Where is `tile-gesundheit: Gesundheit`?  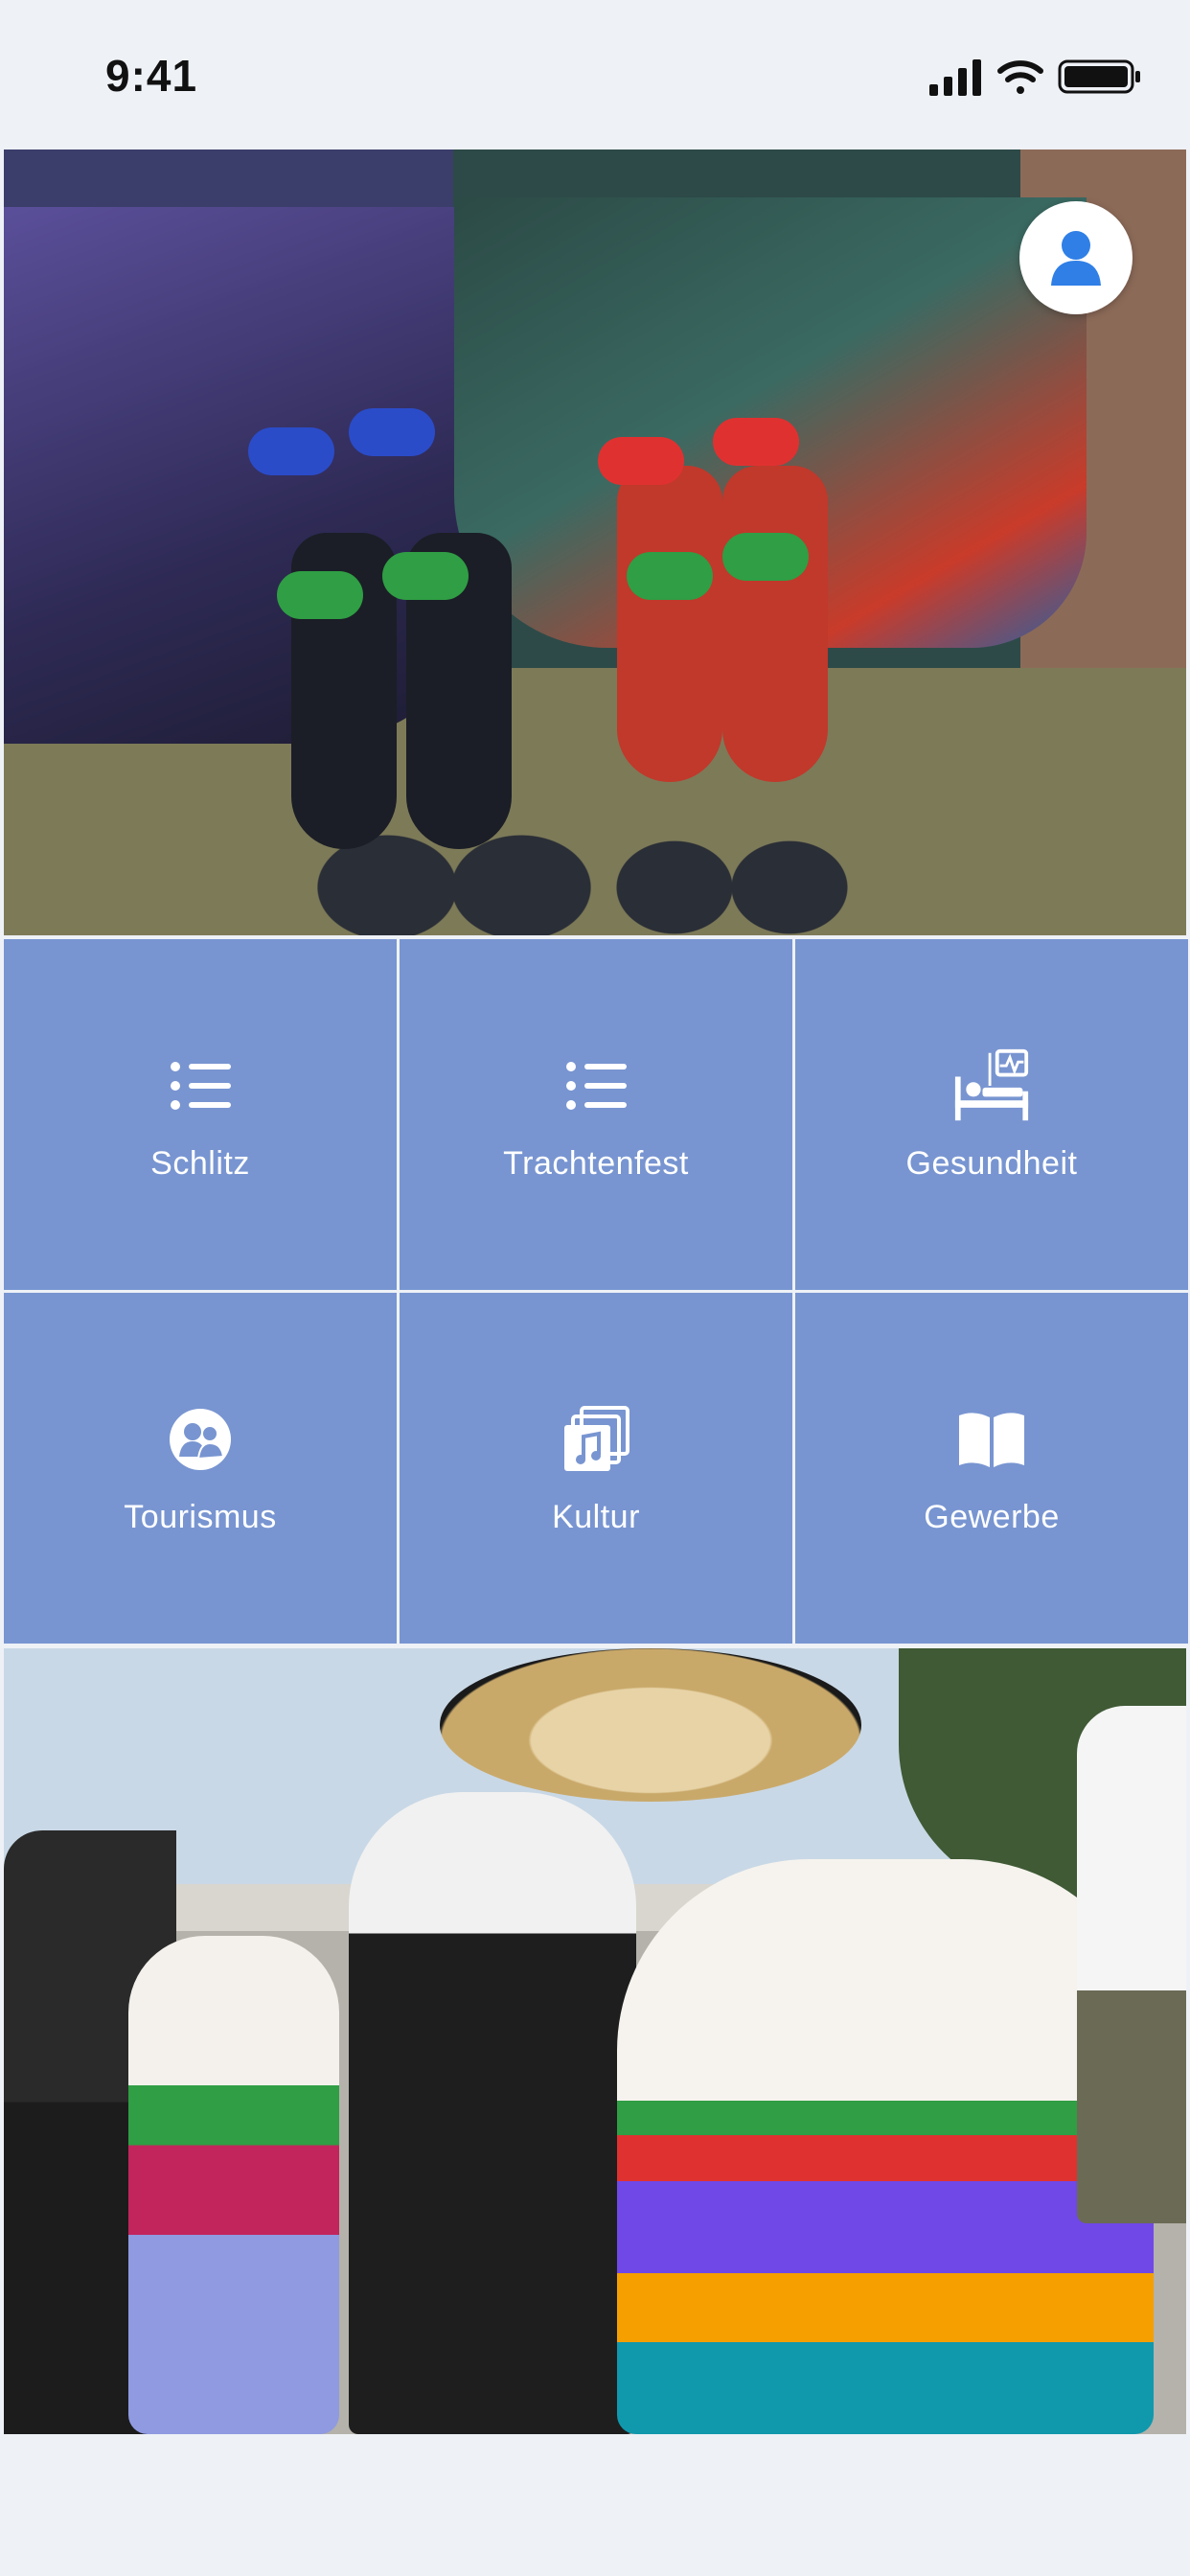 tile-gesundheit: Gesundheit is located at coordinates (991, 1114).